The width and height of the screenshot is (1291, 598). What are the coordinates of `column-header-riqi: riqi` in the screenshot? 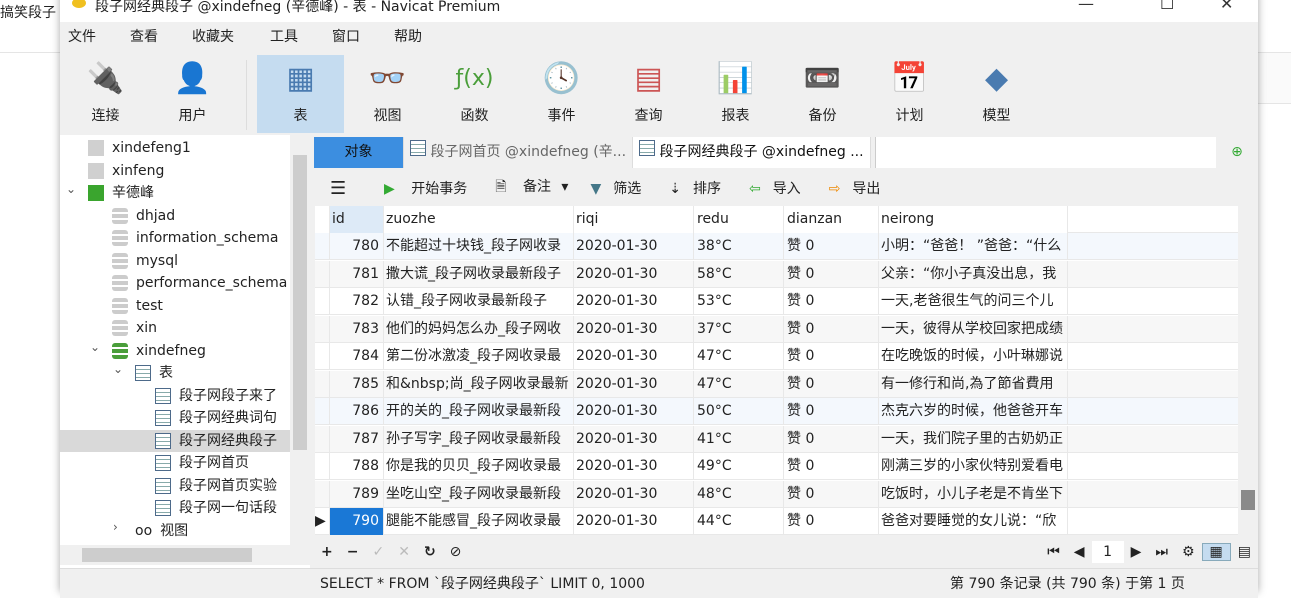 It's located at (634, 219).